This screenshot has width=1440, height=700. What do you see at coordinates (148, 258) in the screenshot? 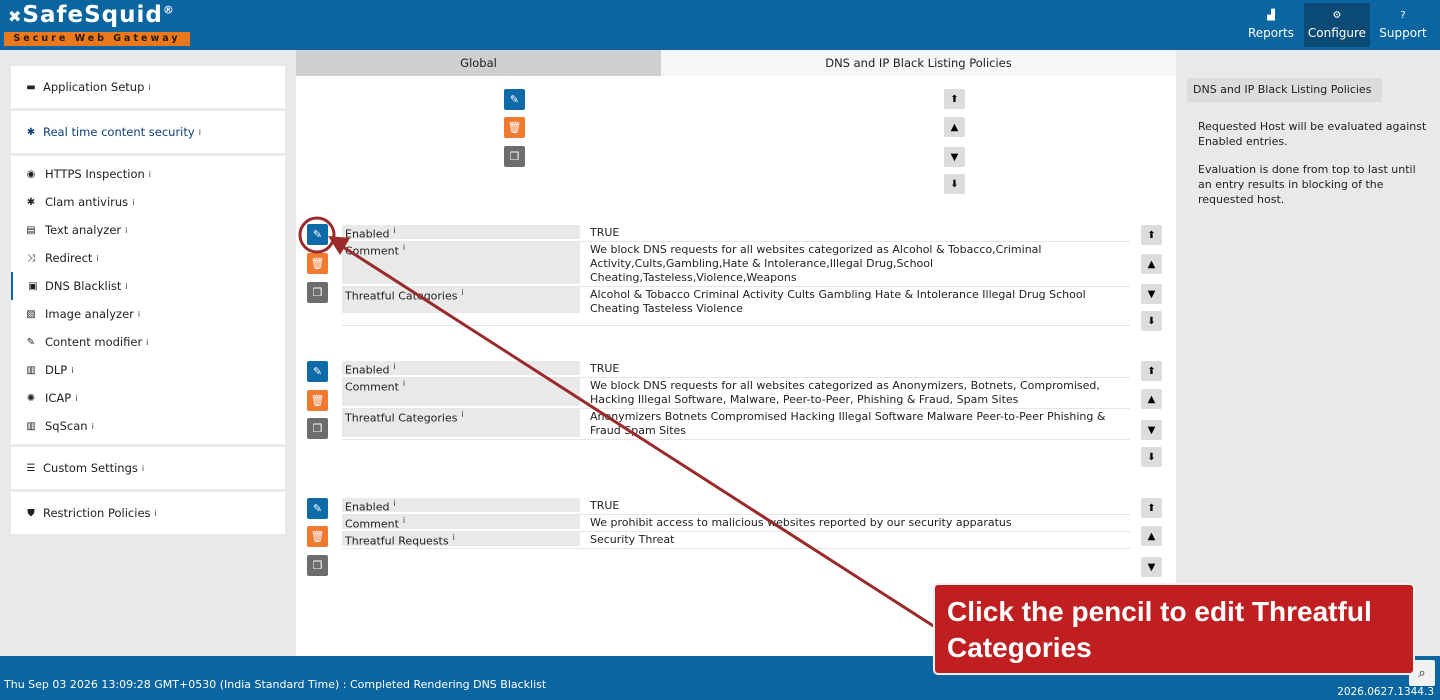
I see `sidebar-item-redirect: ⤨ Redirect i` at bounding box center [148, 258].